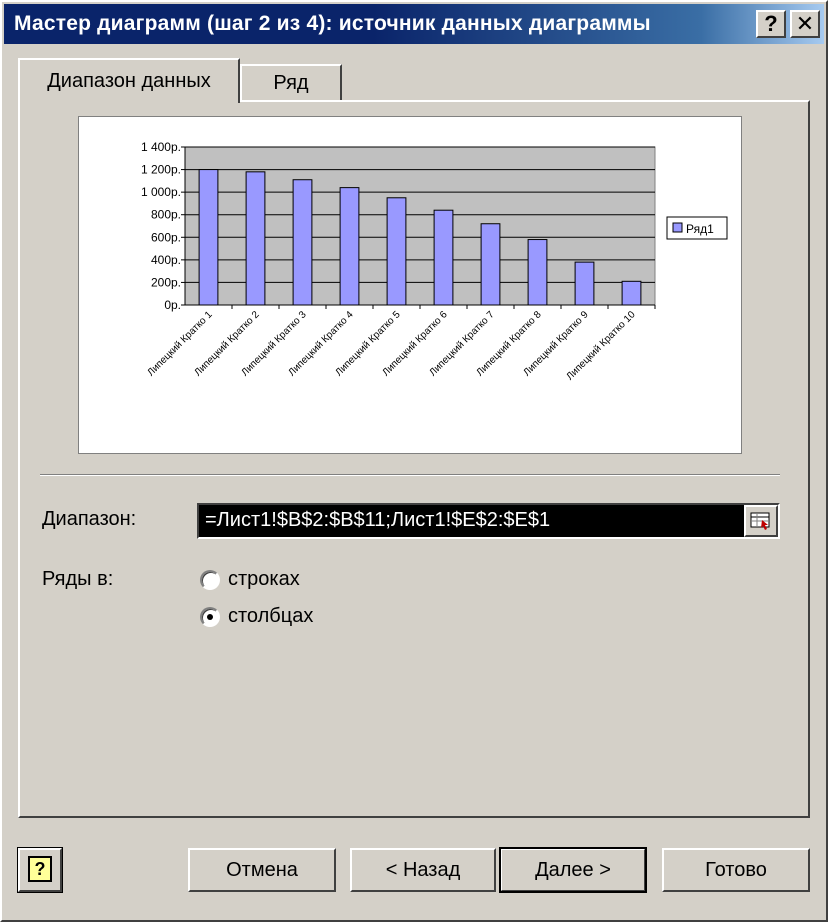 The image size is (828, 922). I want to click on tab-series-label: Ряд, so click(291, 82).